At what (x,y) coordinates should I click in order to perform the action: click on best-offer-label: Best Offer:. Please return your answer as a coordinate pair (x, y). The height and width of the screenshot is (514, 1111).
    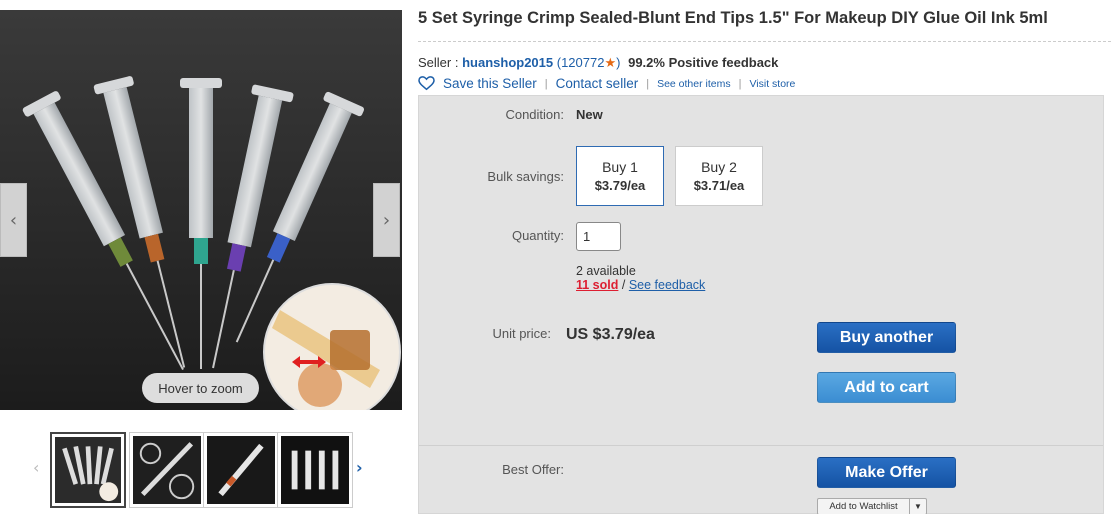
    Looking at the image, I should click on (533, 469).